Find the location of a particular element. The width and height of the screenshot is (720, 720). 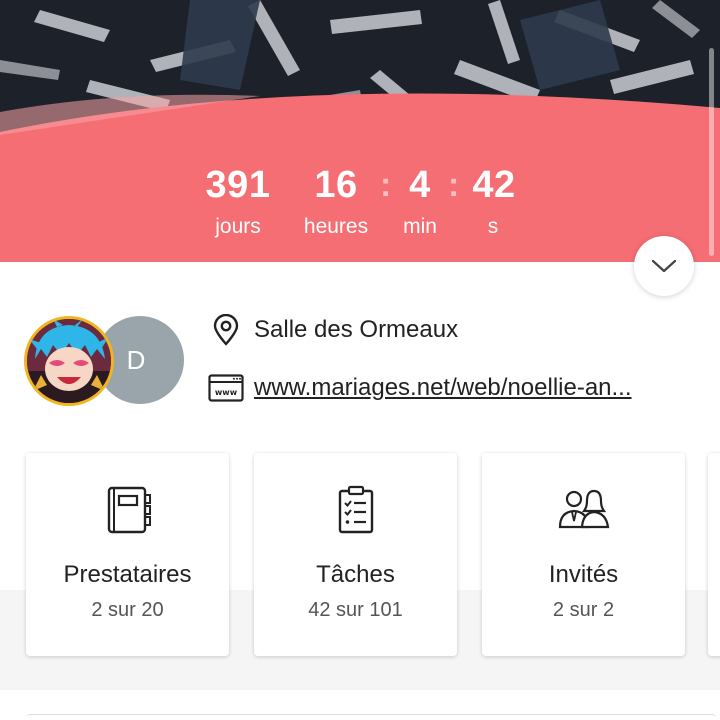

venue-row: Salle des Ormeaux is located at coordinates (333, 330).